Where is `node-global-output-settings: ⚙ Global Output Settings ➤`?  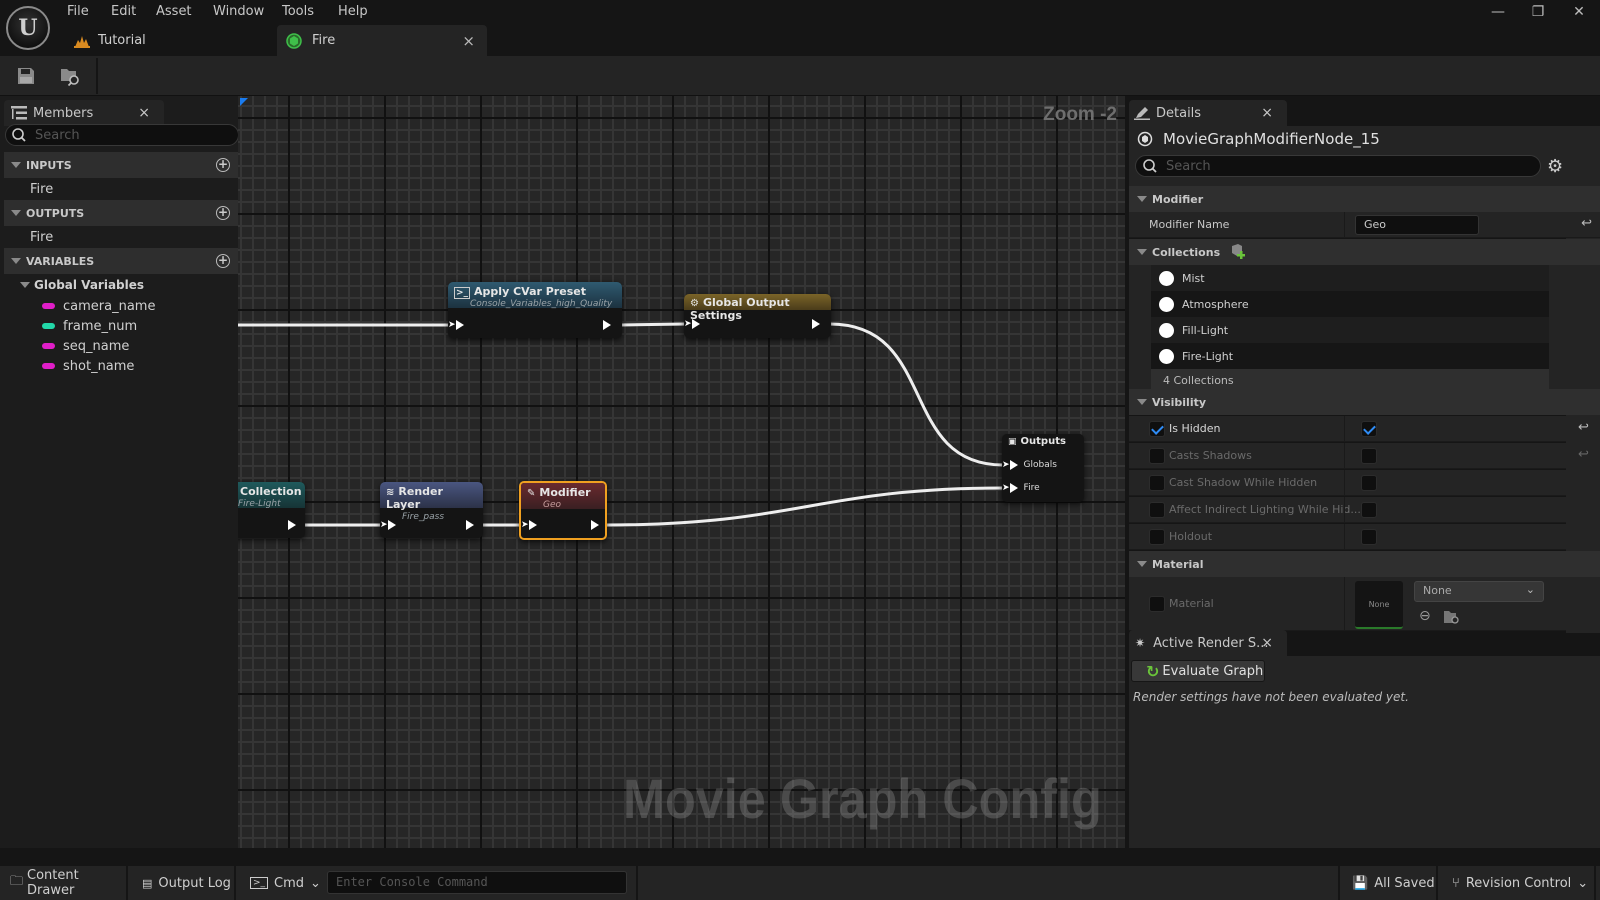 node-global-output-settings: ⚙ Global Output Settings ➤ is located at coordinates (757, 316).